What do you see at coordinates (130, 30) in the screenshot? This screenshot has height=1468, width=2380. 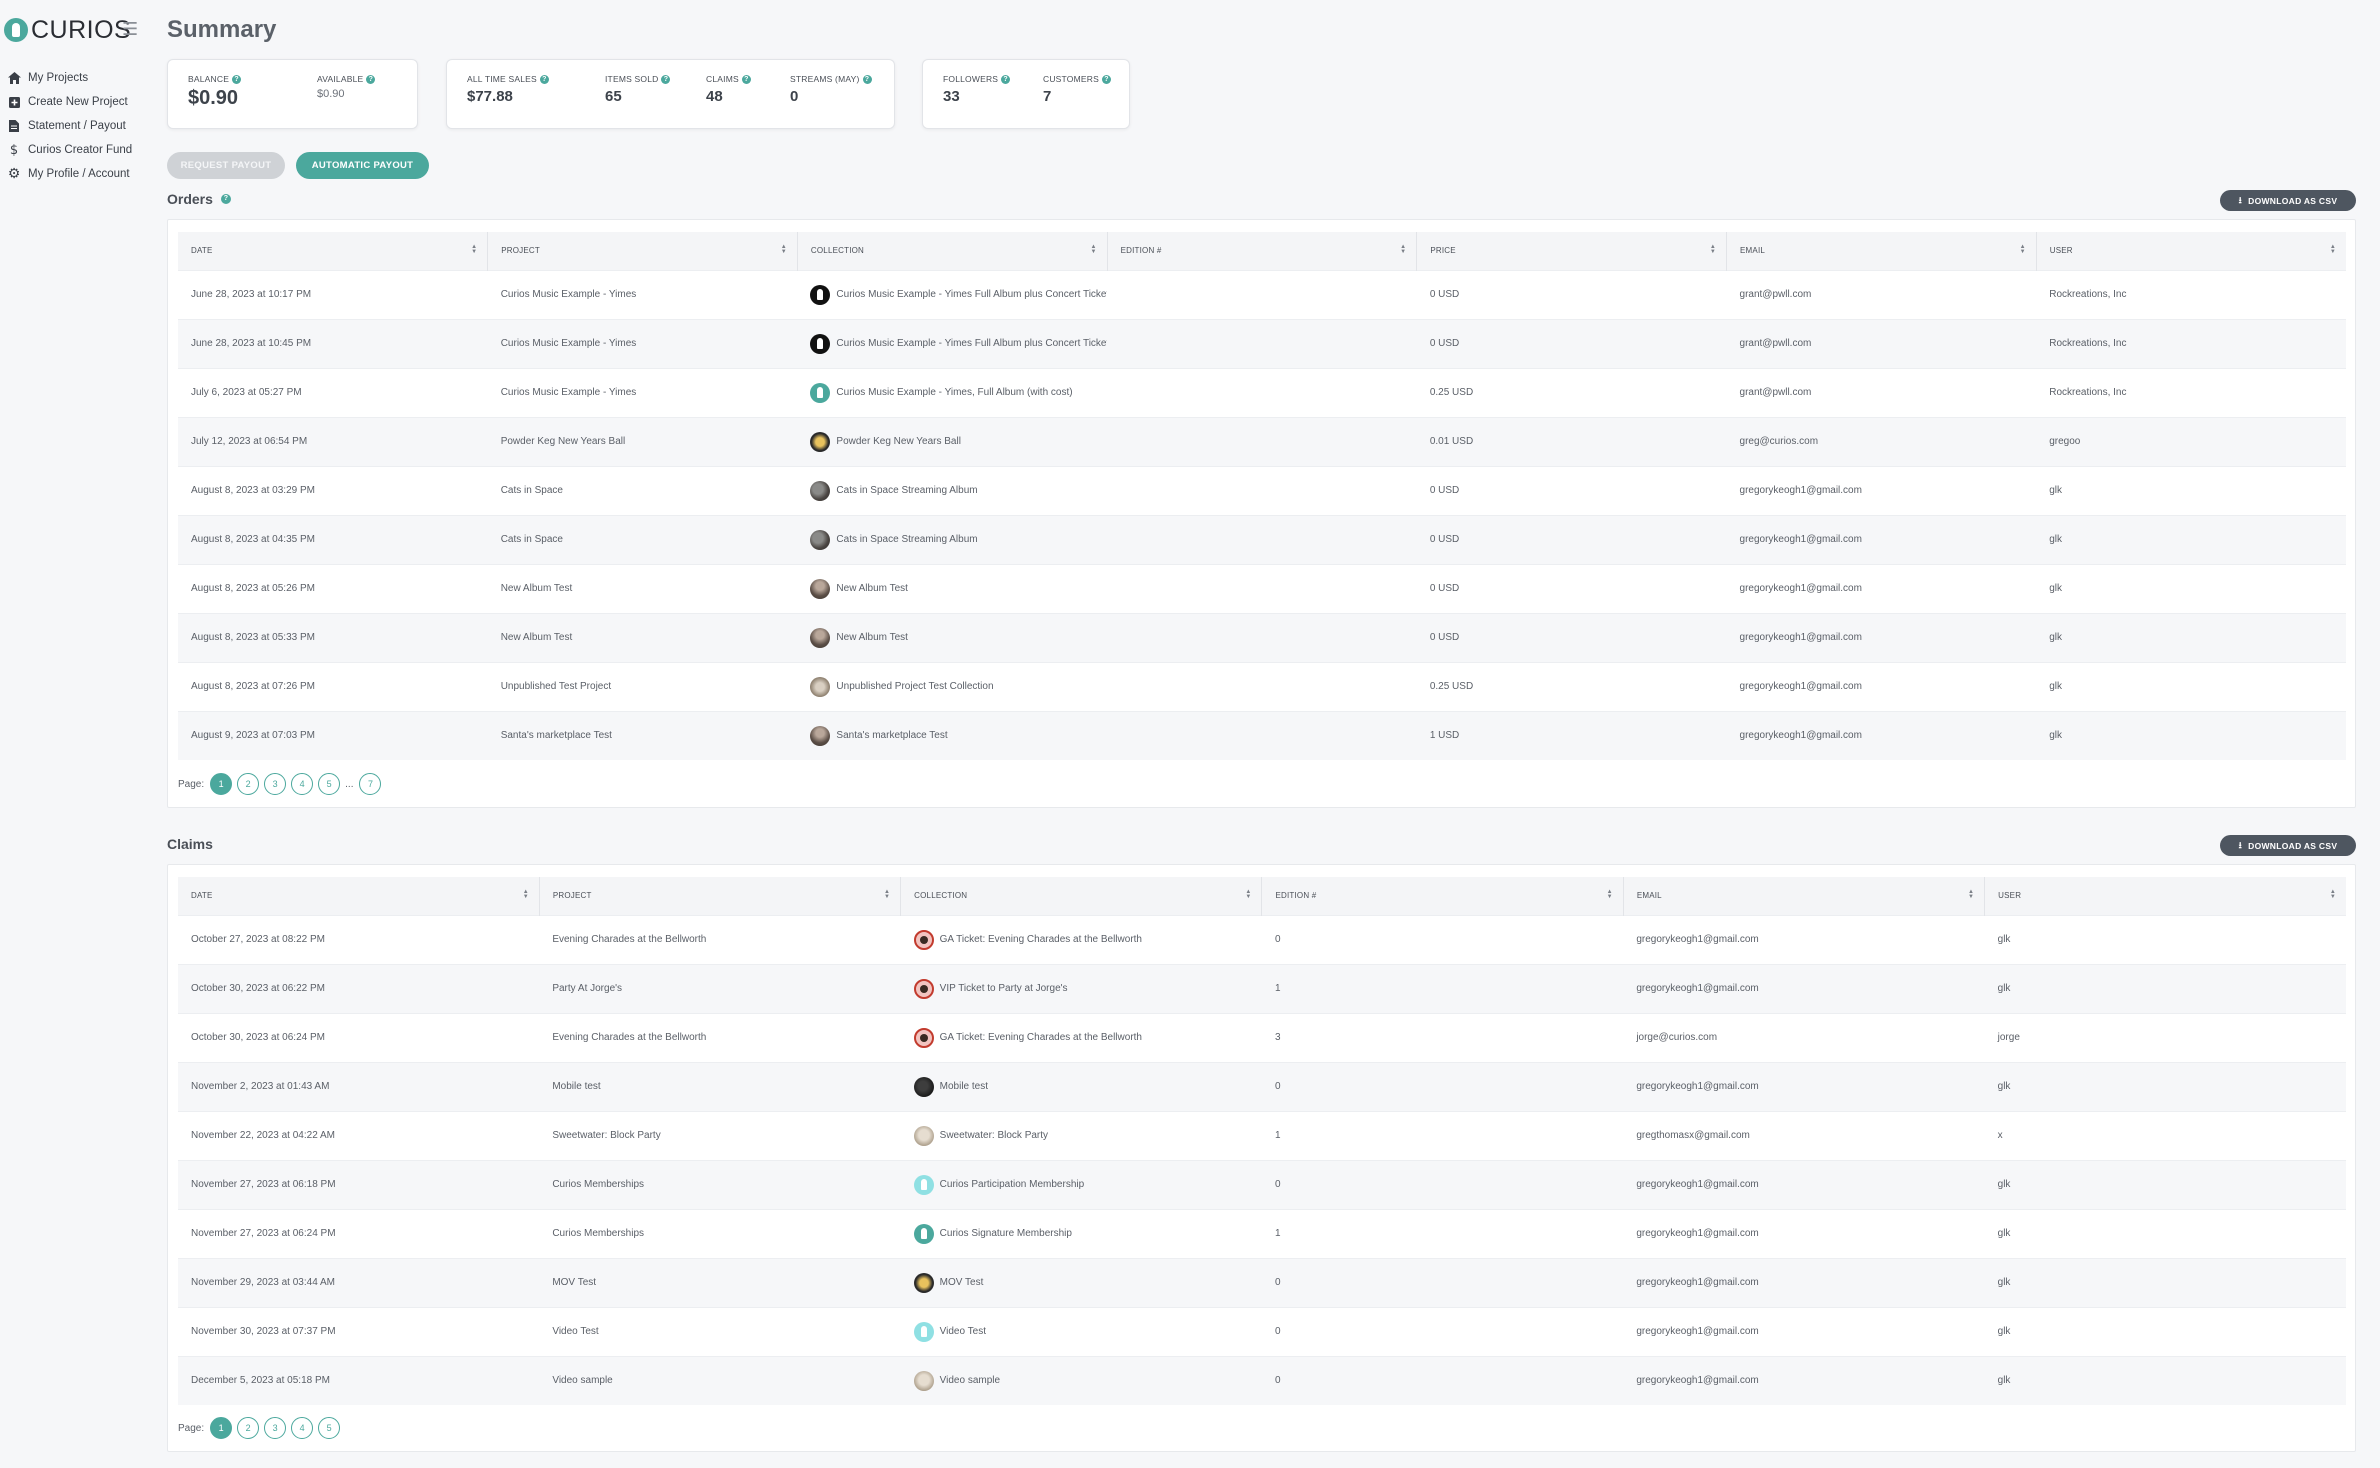 I see `menu-toggle-icon: ☰` at bounding box center [130, 30].